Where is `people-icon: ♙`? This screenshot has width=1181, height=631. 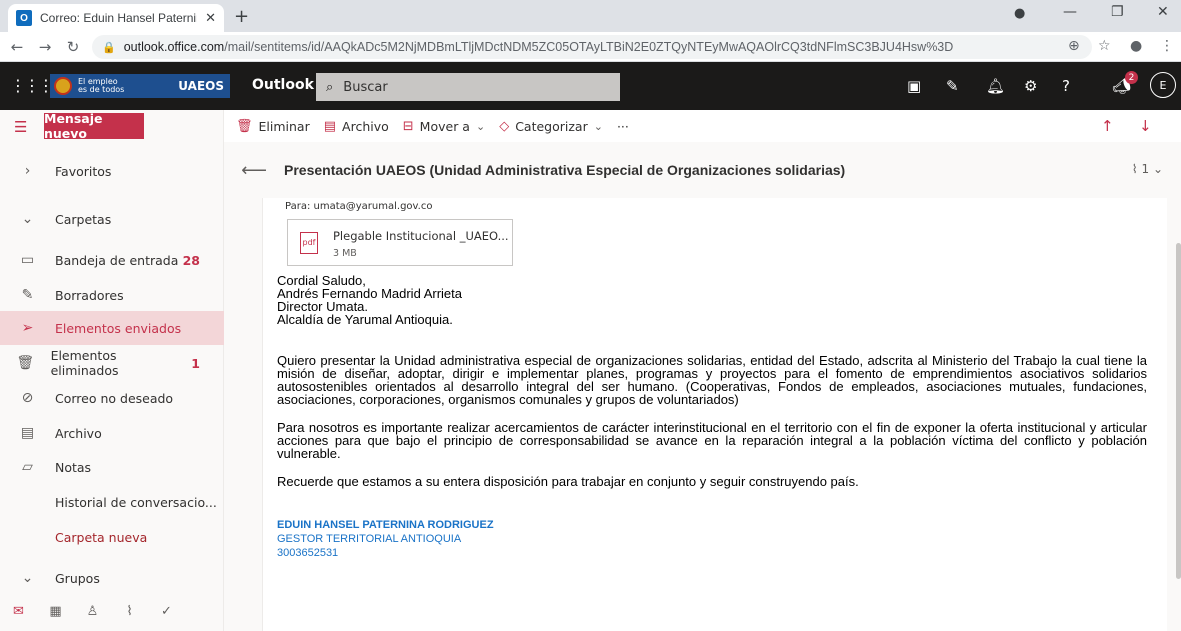
people-icon: ♙ is located at coordinates (92, 611).